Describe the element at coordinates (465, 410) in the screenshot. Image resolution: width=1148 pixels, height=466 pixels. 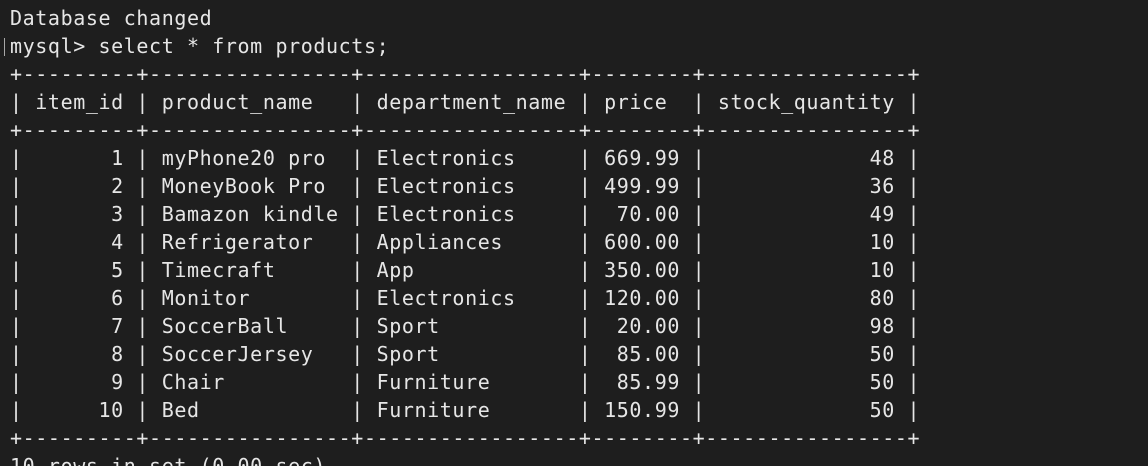
I see `table-row: | 10 | Bed | Furniture | 150.99 | 50 |` at that location.